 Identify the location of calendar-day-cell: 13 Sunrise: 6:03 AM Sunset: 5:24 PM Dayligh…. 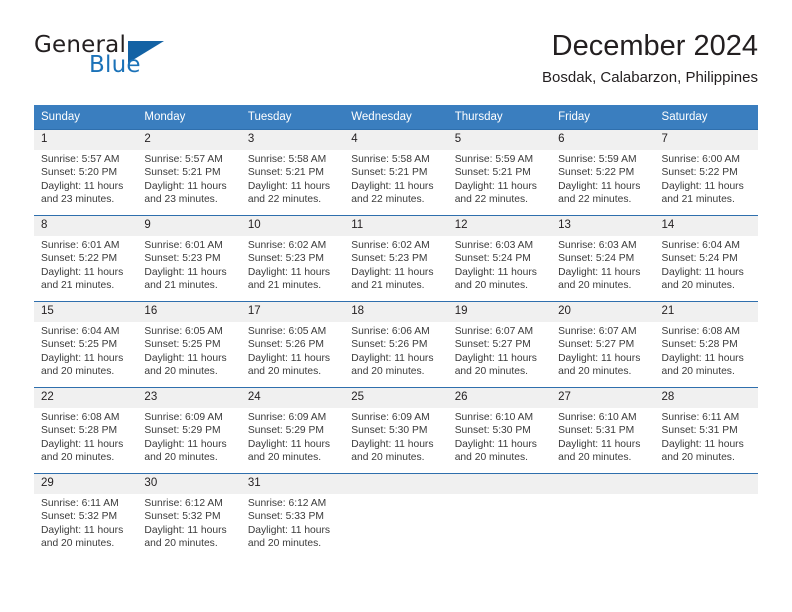
(603, 258).